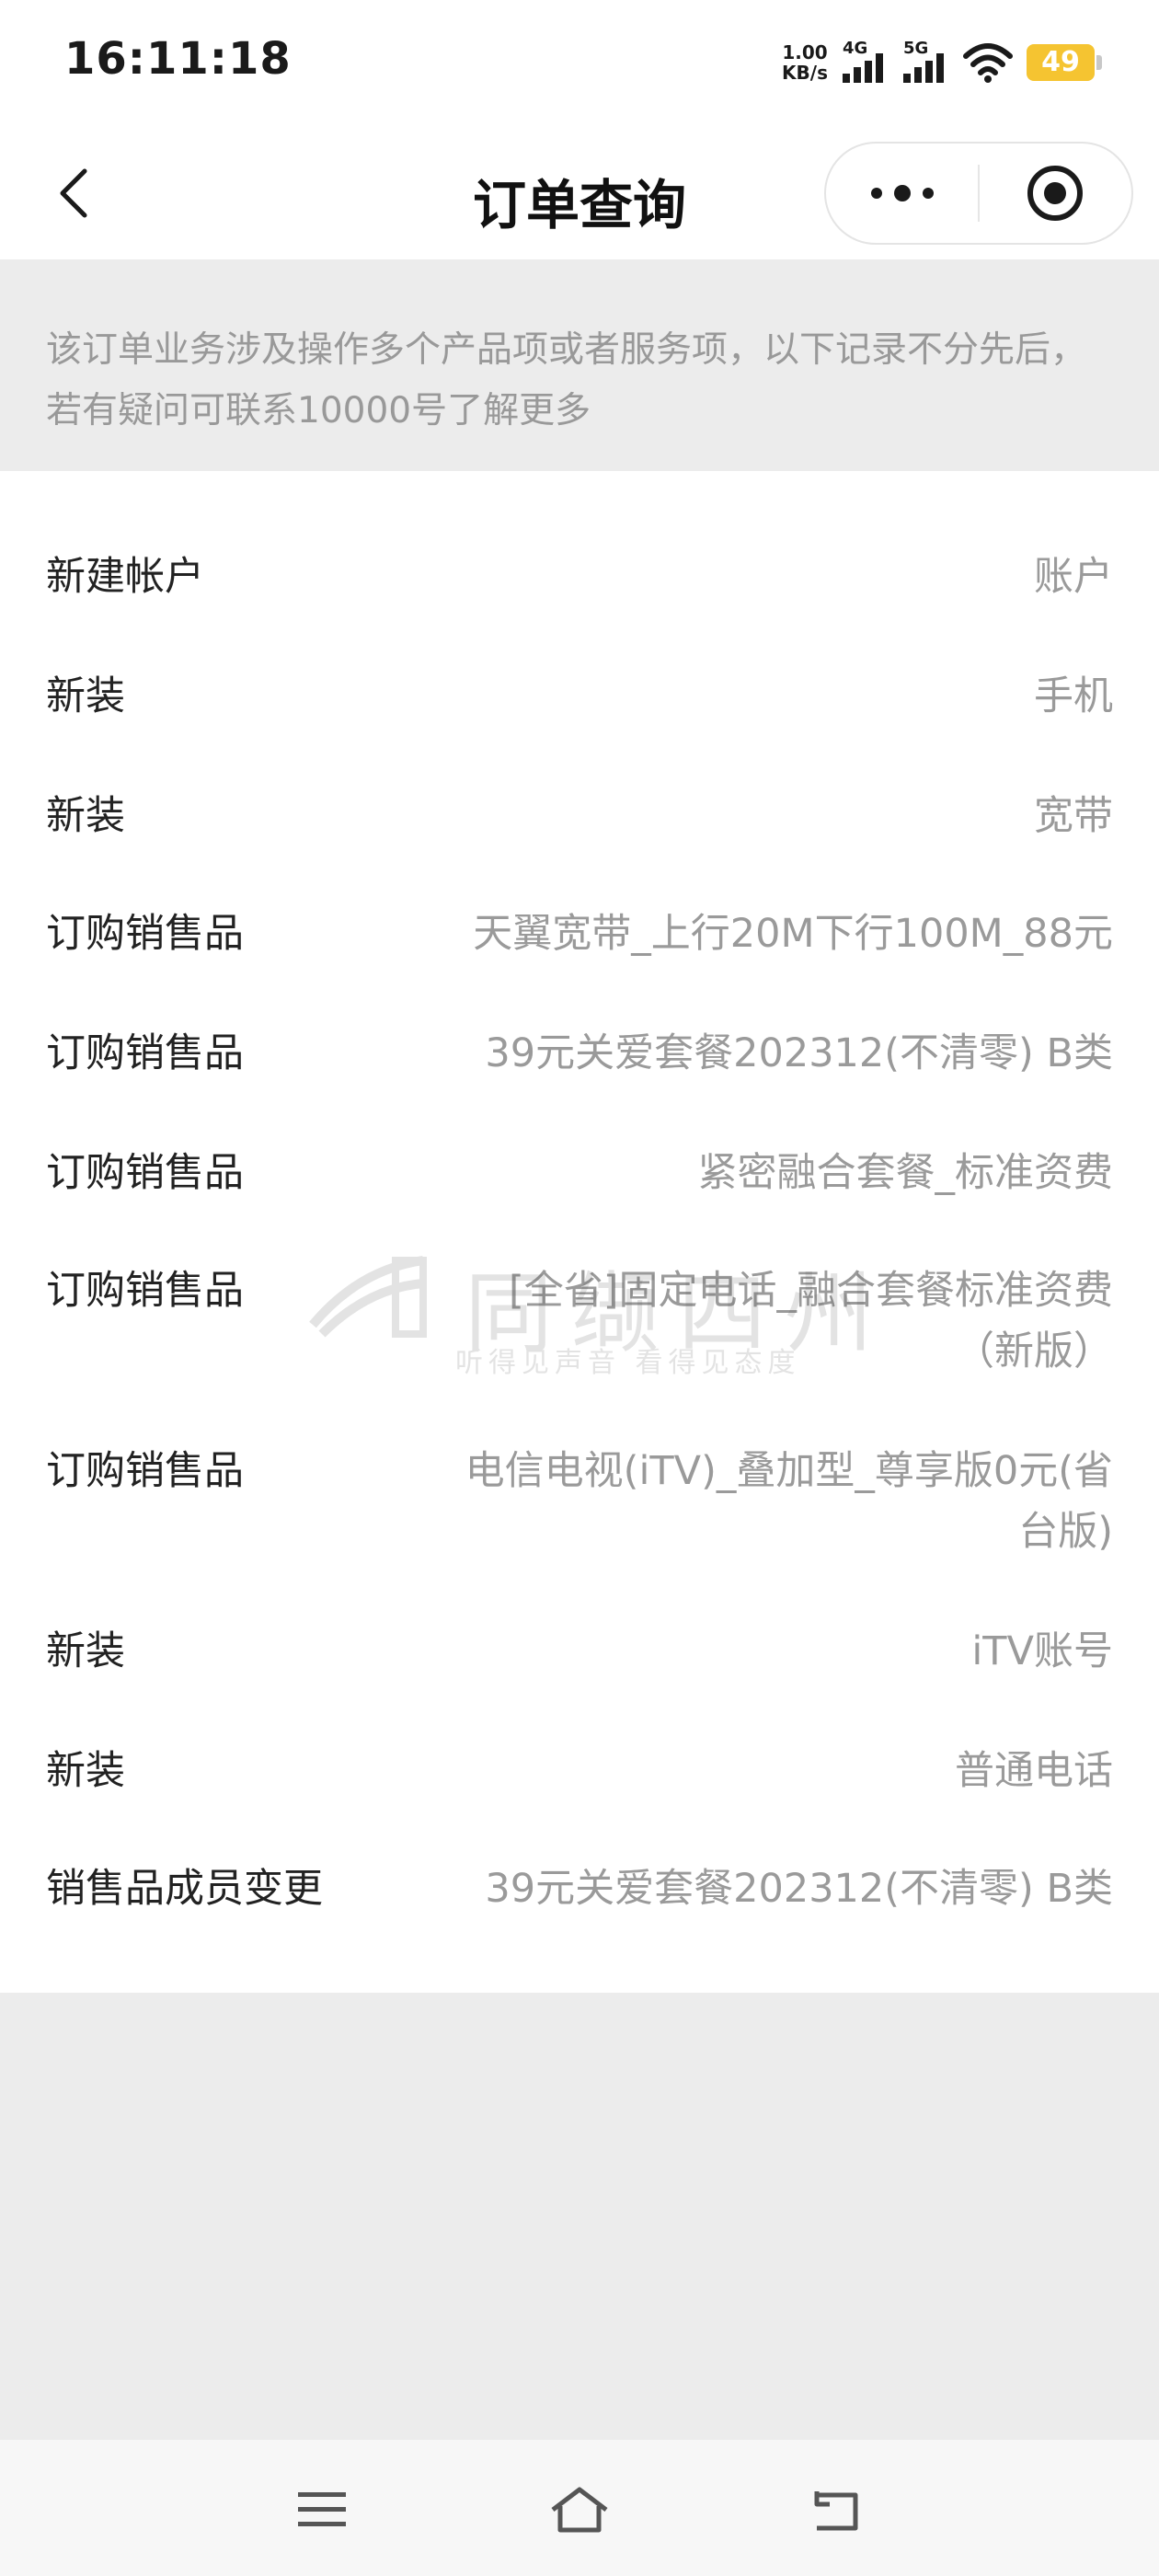 This screenshot has height=2576, width=1159. I want to click on more-dots-icon, so click(902, 193).